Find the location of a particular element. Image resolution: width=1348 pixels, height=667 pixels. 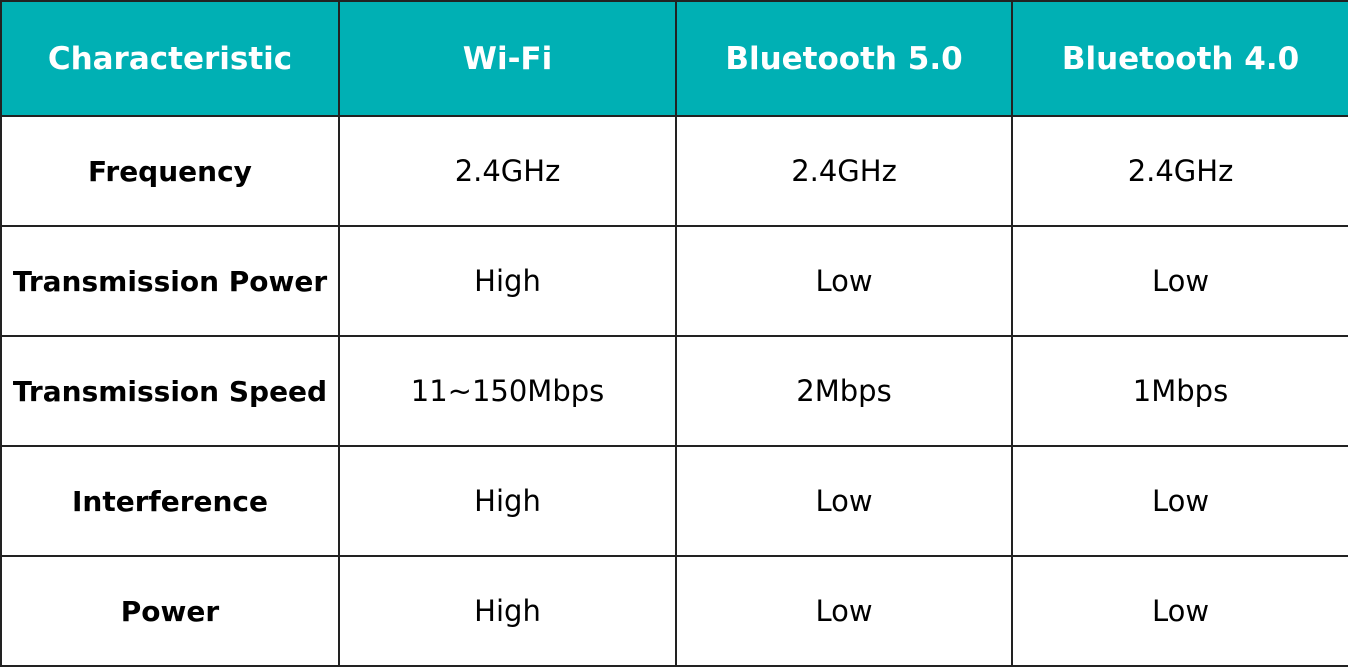

table-cell: 11~150Mbps is located at coordinates (507, 391).